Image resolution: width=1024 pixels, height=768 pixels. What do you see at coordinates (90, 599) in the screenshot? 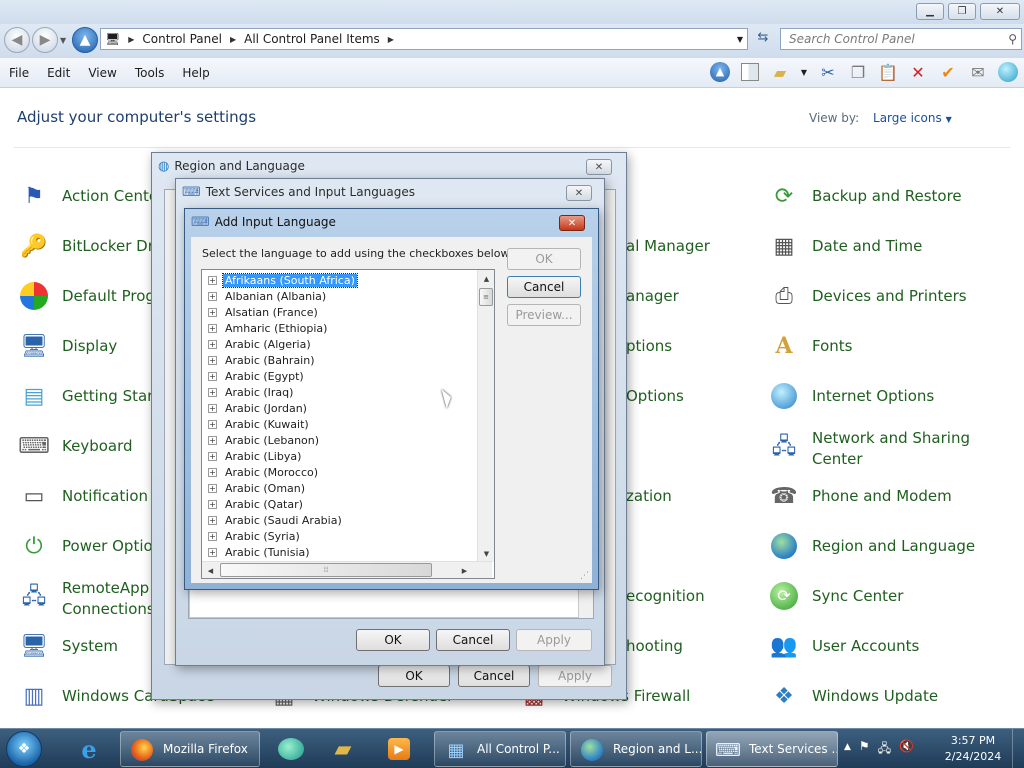
I see `cp-item-remoteapp: 🖧 RemoteApp a Connections` at bounding box center [90, 599].